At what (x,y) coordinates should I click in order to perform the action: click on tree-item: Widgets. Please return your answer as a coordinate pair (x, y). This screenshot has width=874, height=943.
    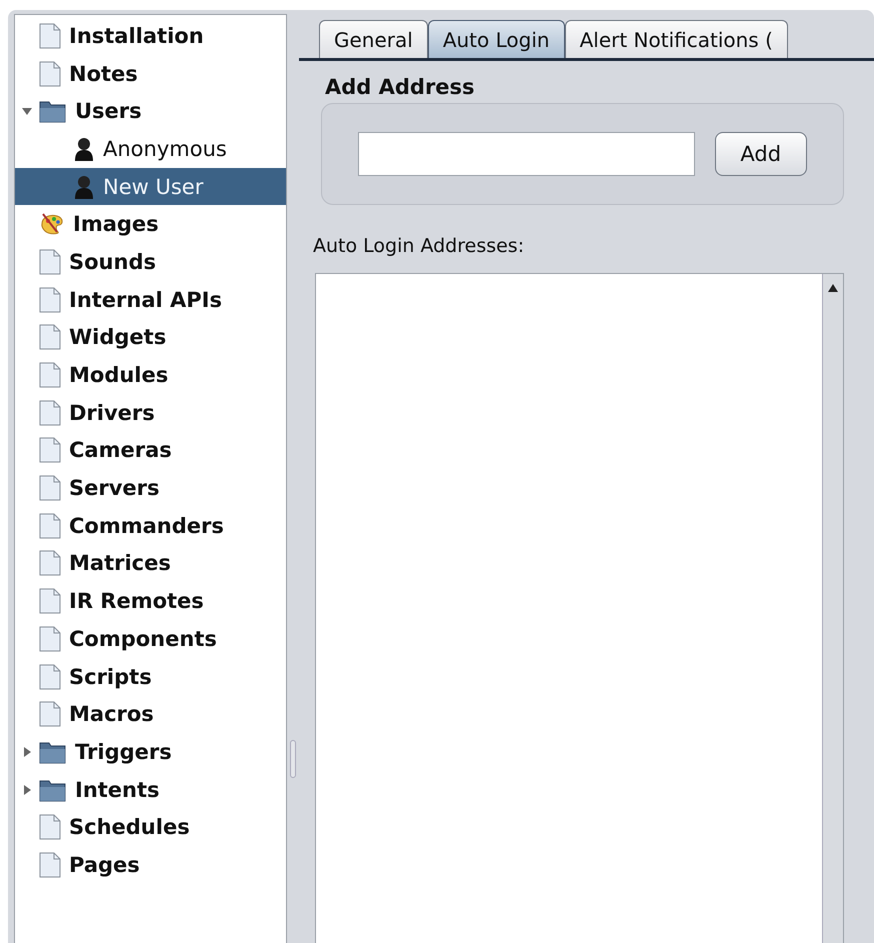
    Looking at the image, I should click on (150, 337).